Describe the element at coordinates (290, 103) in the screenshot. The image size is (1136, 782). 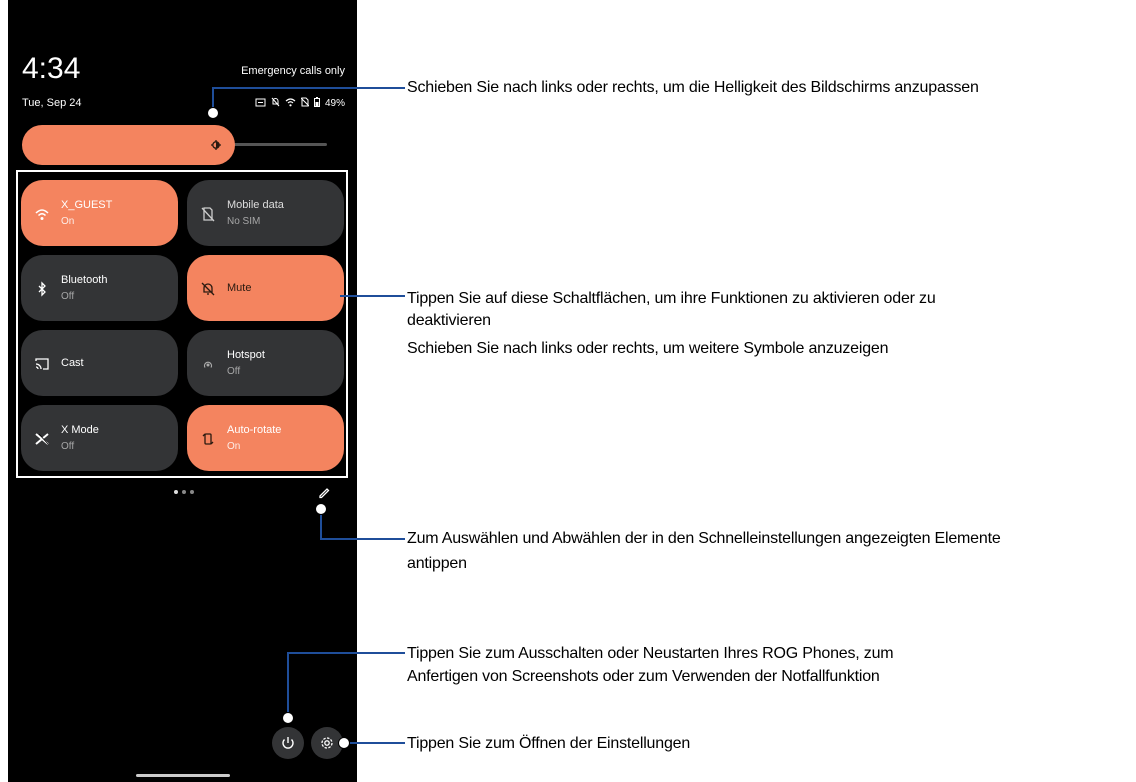
I see `wifi-status-icon` at that location.